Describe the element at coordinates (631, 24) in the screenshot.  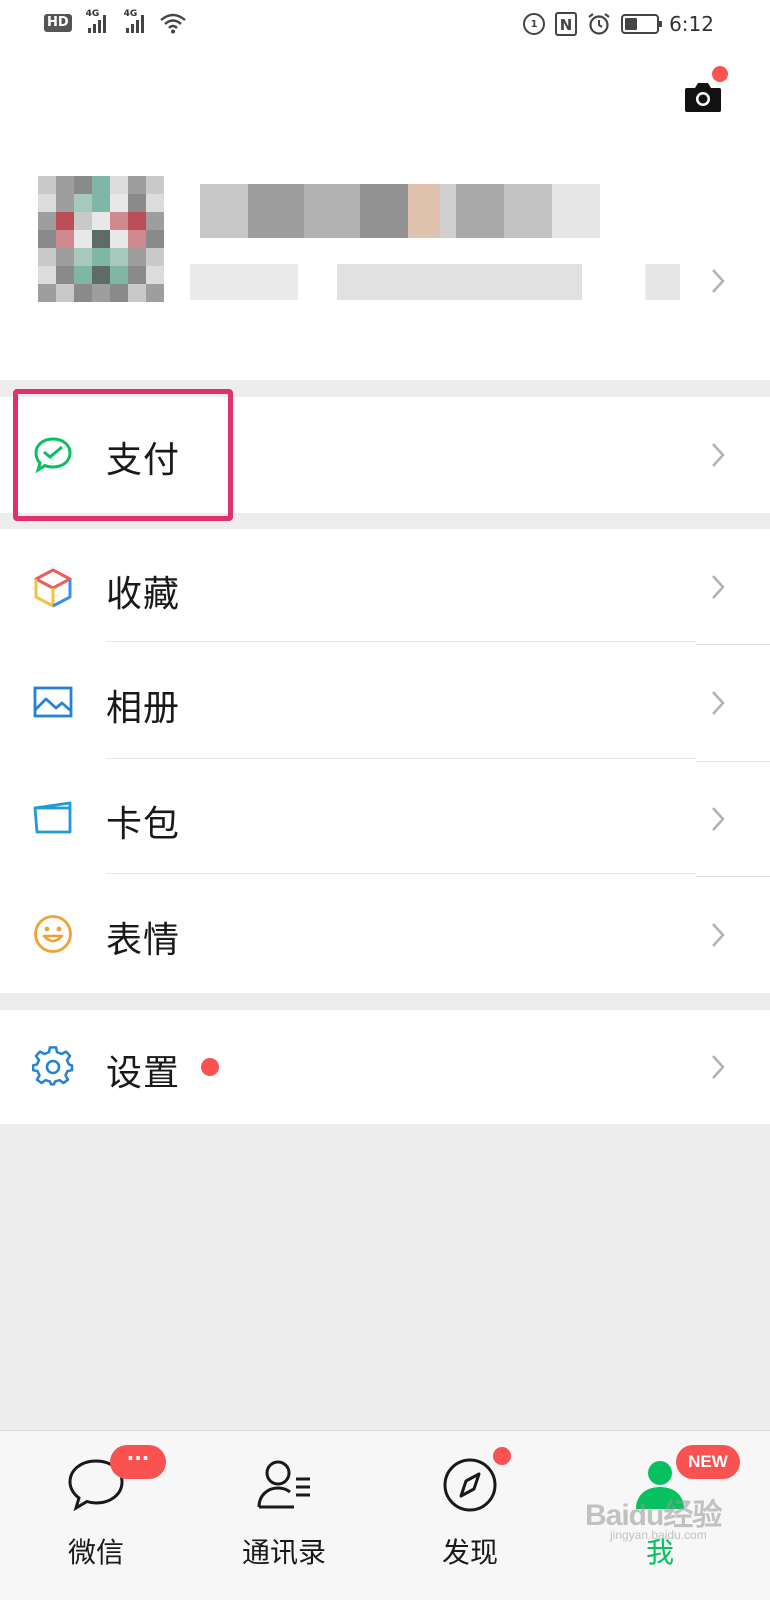
I see `battery-fill` at that location.